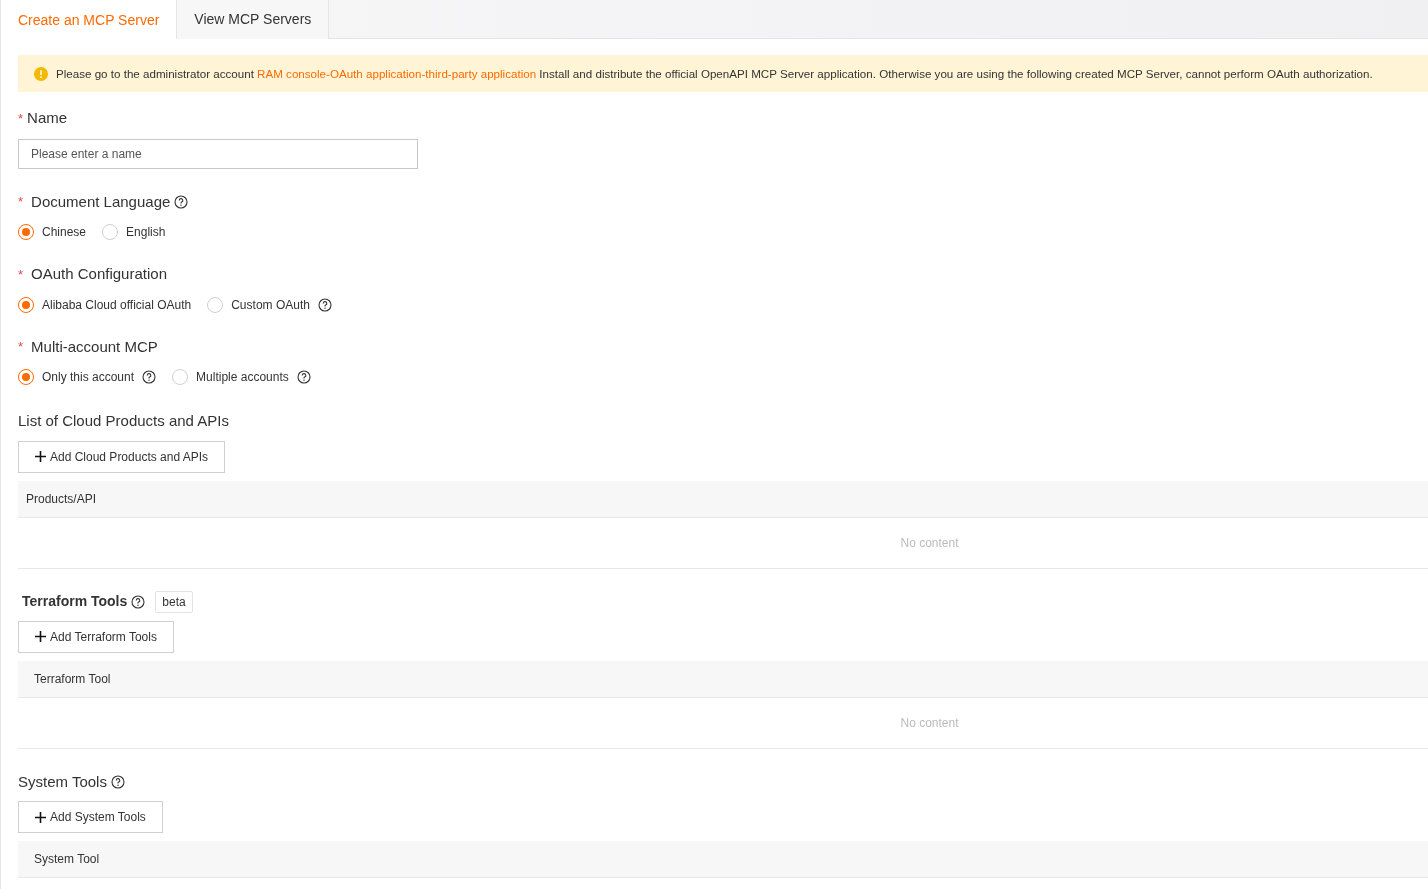  Describe the element at coordinates (270, 305) in the screenshot. I see `radio-label: Custom OAuth` at that location.